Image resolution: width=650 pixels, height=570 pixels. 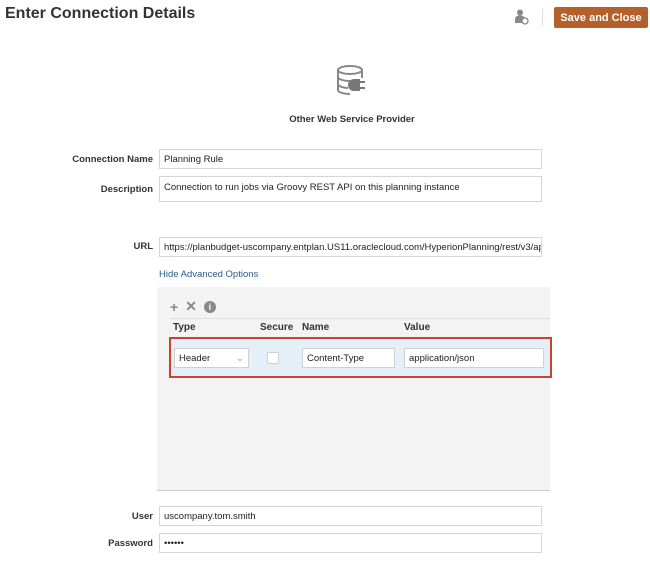 I want to click on description-label: Description, so click(x=126, y=189).